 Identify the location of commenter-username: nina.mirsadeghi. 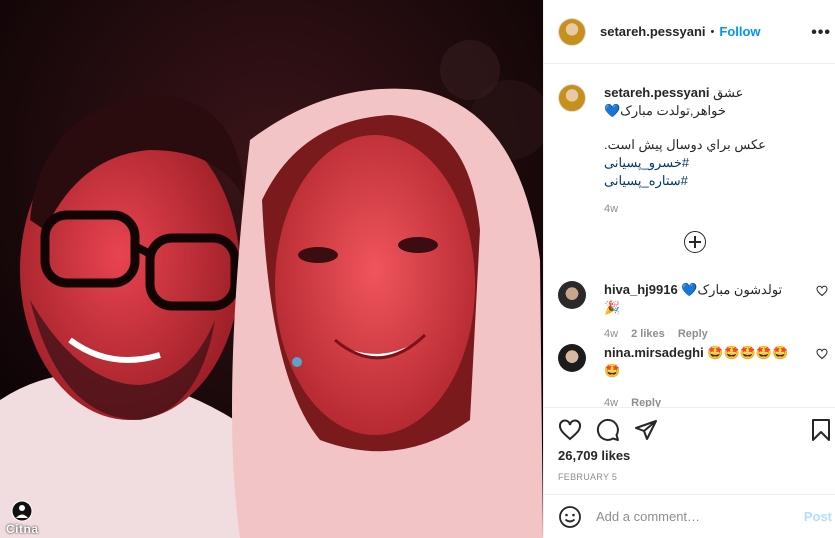
(654, 352).